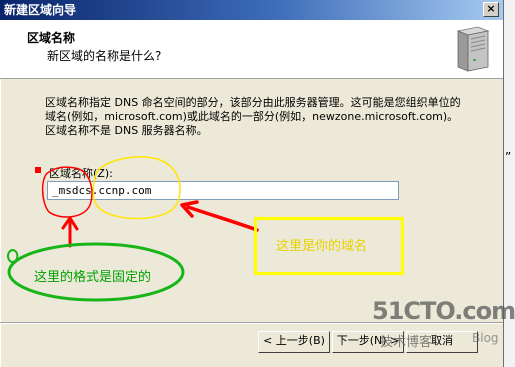 The image size is (515, 367). What do you see at coordinates (70, 232) in the screenshot?
I see `red-up-arrow` at bounding box center [70, 232].